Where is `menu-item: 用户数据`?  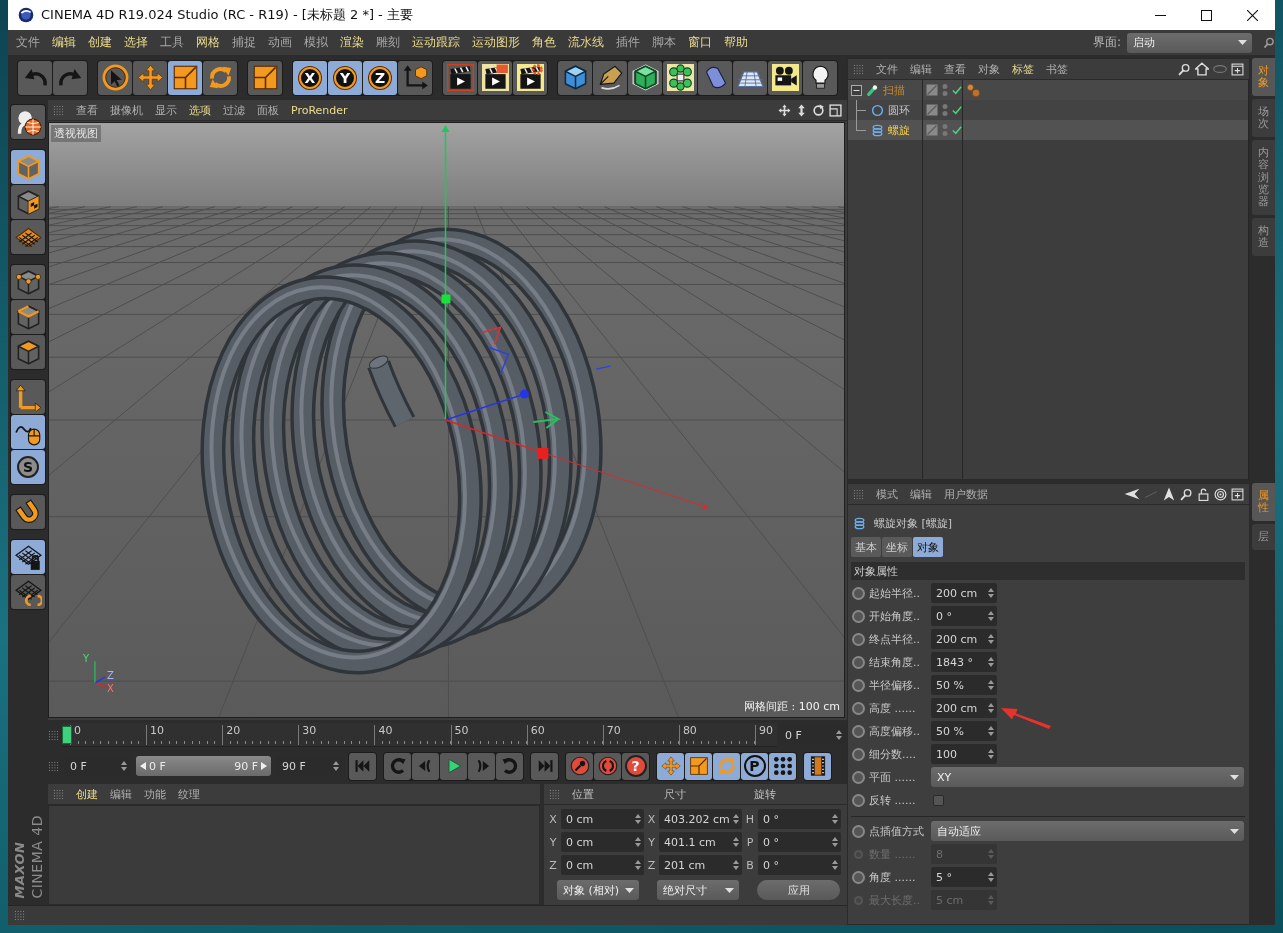
menu-item: 用户数据 is located at coordinates (966, 494).